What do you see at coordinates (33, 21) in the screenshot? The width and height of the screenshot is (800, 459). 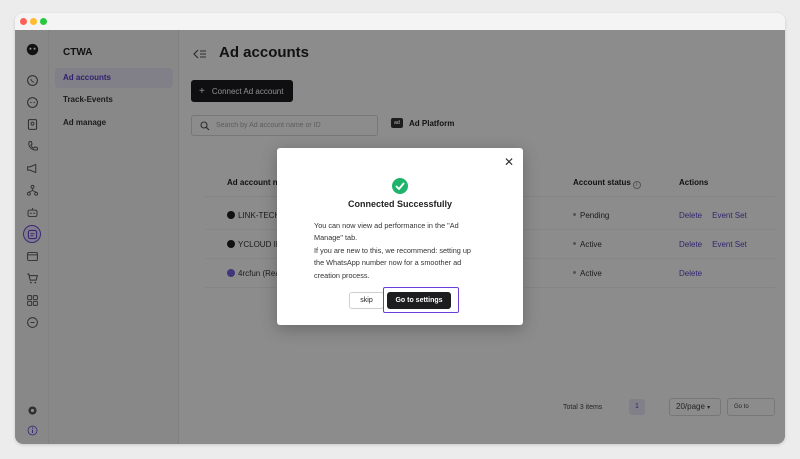 I see `minimize-window-button` at bounding box center [33, 21].